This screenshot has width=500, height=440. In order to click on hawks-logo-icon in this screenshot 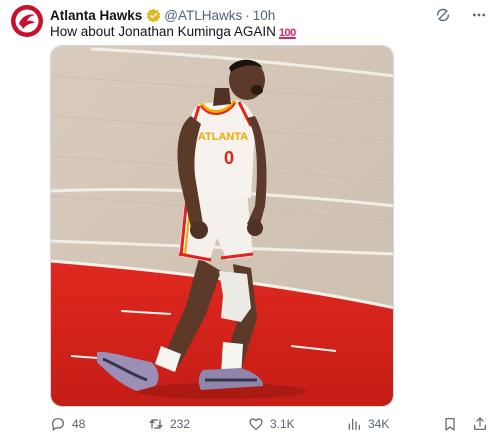, I will do `click(27, 21)`.